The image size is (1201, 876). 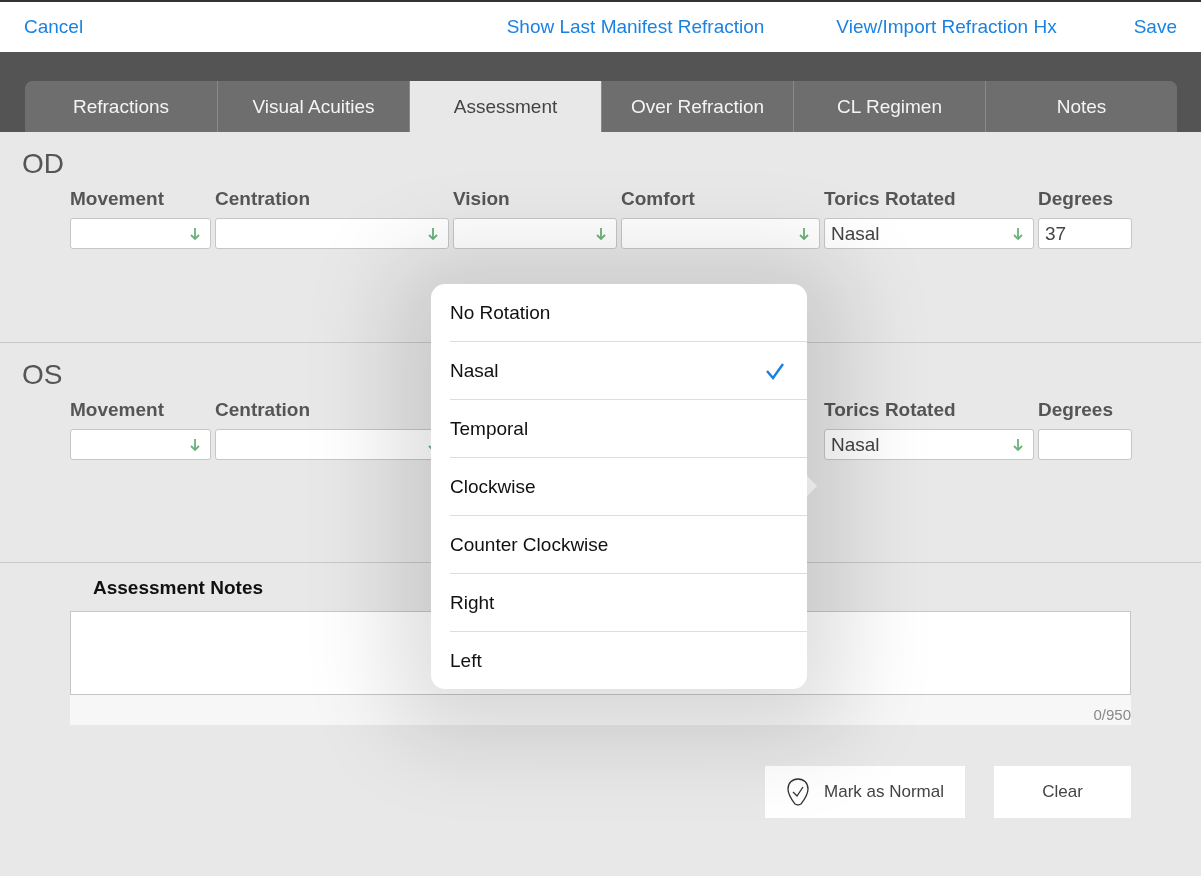 What do you see at coordinates (1112, 715) in the screenshot?
I see `character-counter: 0/950` at bounding box center [1112, 715].